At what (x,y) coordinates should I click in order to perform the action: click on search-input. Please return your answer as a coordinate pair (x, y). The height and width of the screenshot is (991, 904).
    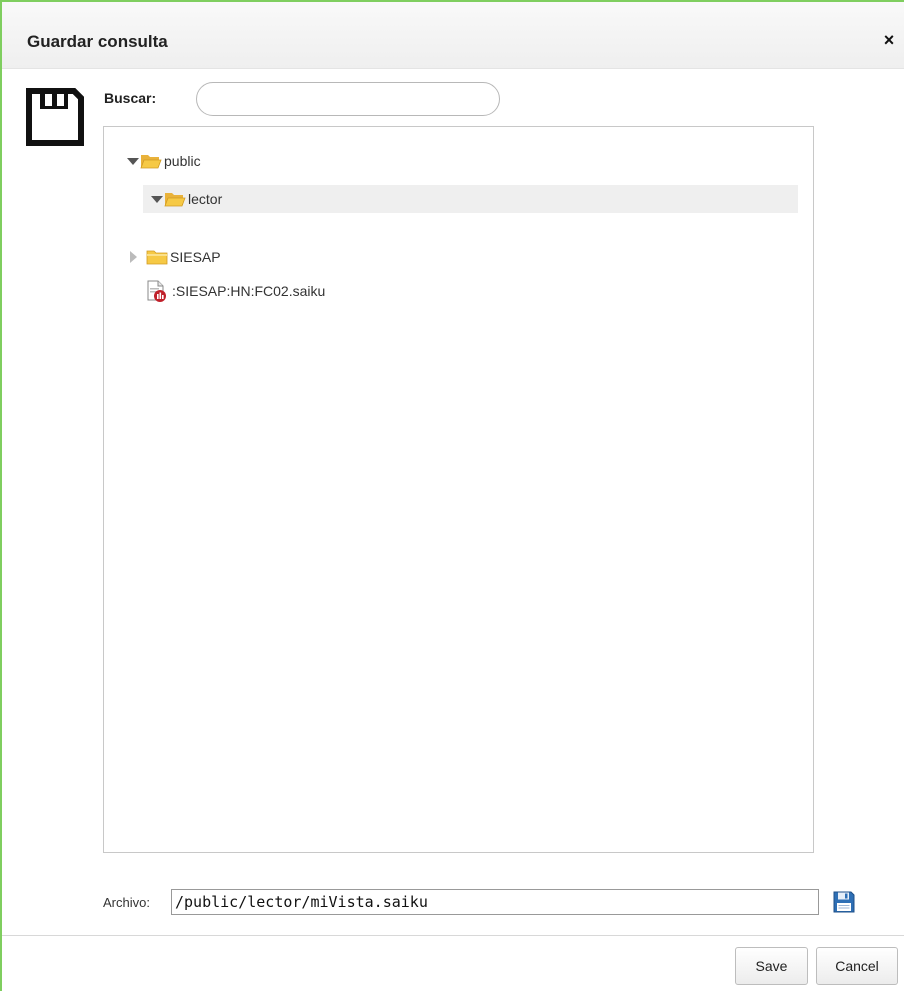
    Looking at the image, I should click on (348, 99).